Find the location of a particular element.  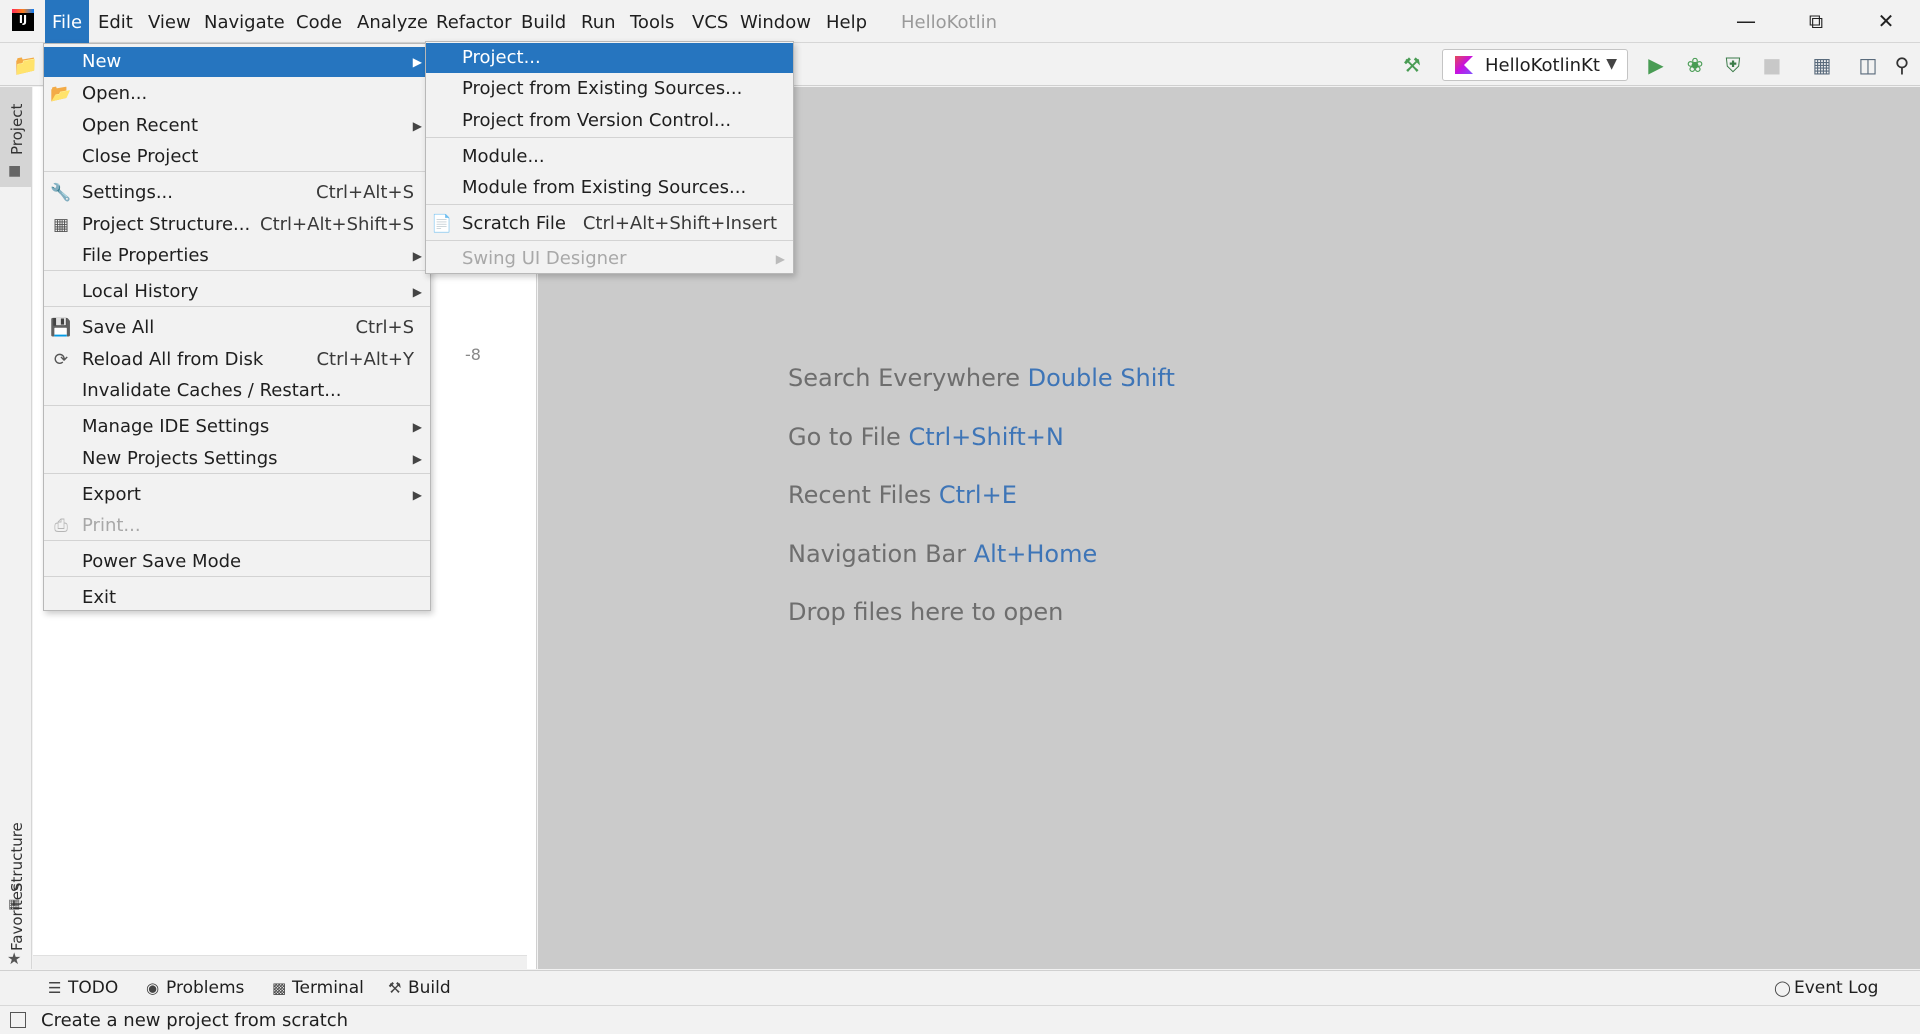

problems-icon: ◉ is located at coordinates (153, 988).